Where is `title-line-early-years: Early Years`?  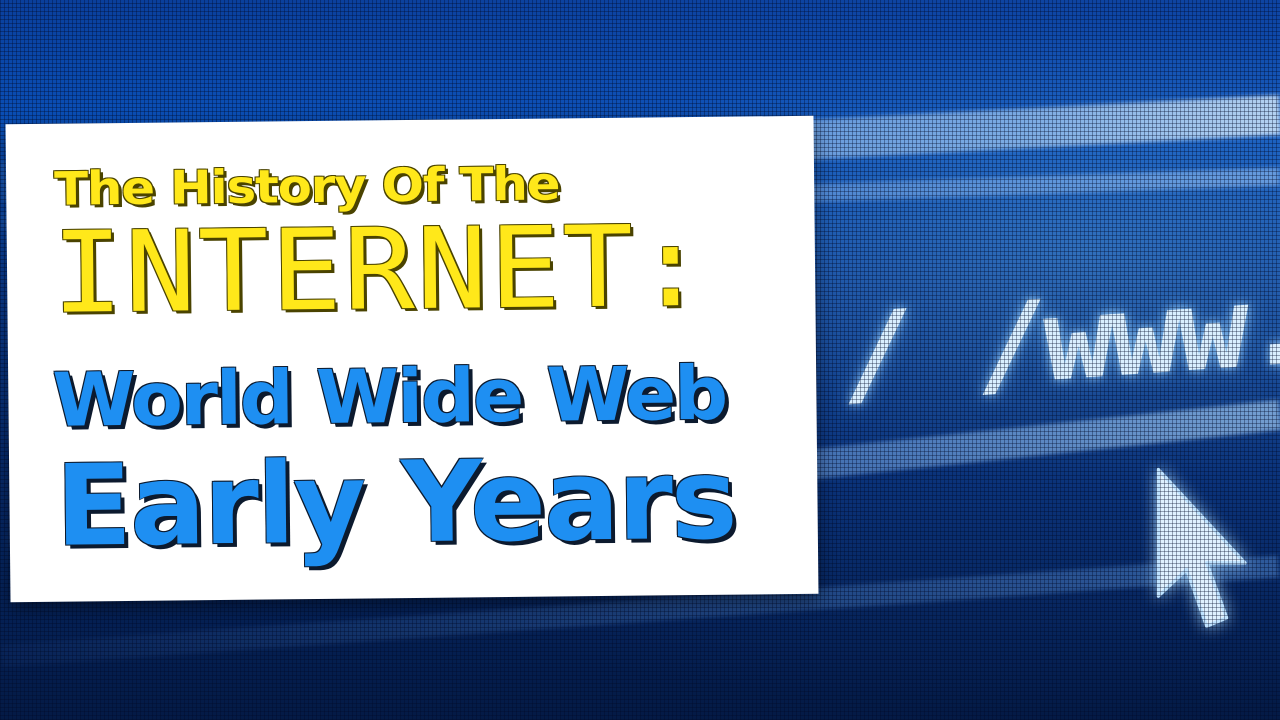 title-line-early-years: Early Years is located at coordinates (395, 503).